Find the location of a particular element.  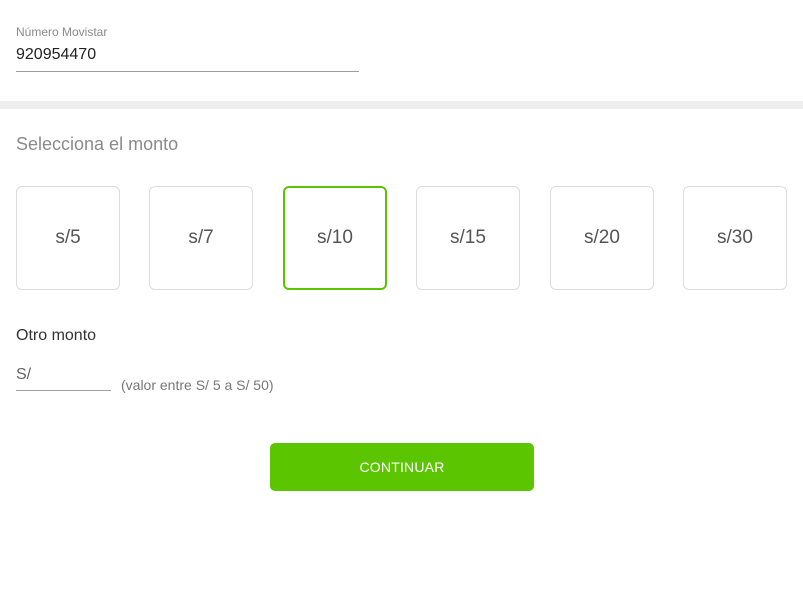

amount-option-label: s/7 is located at coordinates (201, 237).